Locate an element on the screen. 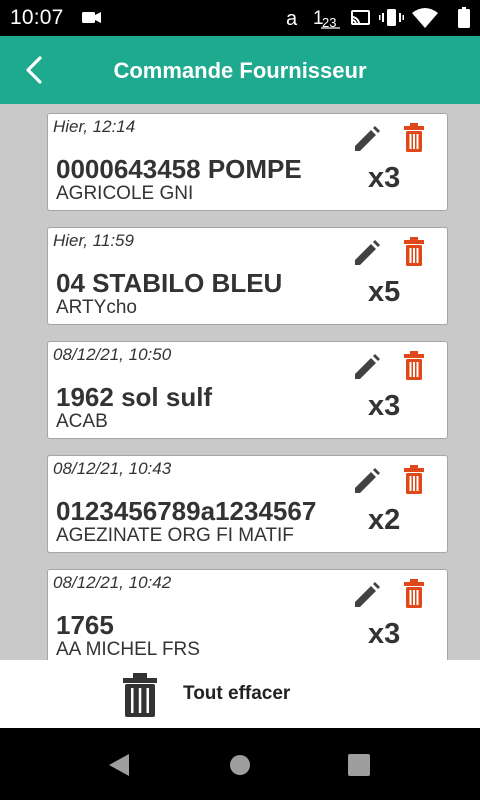 The height and width of the screenshot is (800, 480). order-date: Hier, 11:59 is located at coordinates (93, 240).